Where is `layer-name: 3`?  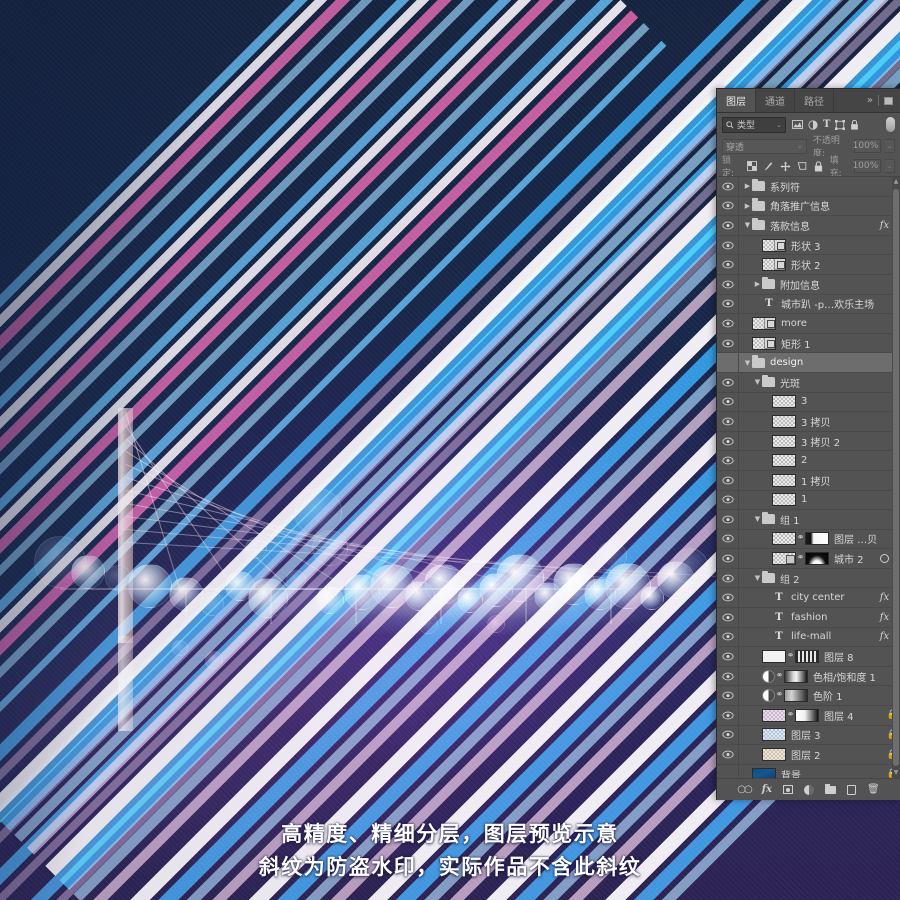 layer-name: 3 is located at coordinates (848, 401).